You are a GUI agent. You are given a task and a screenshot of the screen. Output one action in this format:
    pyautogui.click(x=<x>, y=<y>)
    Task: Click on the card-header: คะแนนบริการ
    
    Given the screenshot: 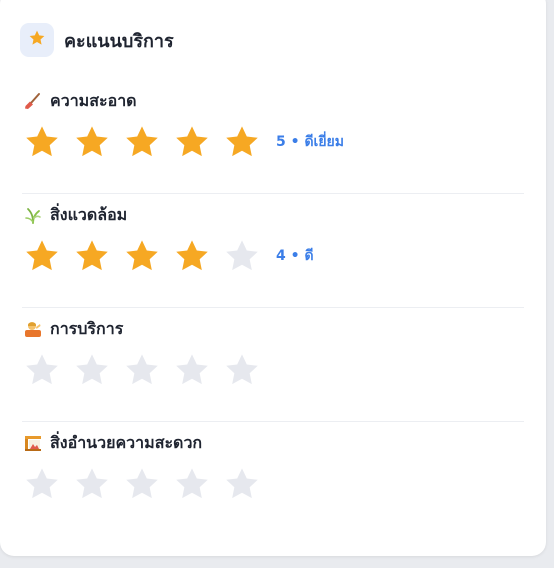 What is the action you would take?
    pyautogui.click(x=97, y=40)
    